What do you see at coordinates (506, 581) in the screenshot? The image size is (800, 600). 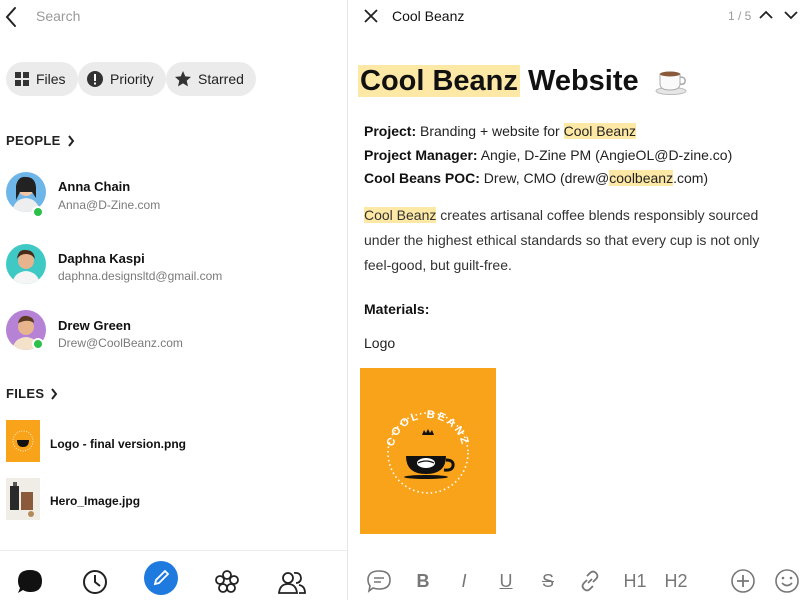 I see `underline-button: U` at bounding box center [506, 581].